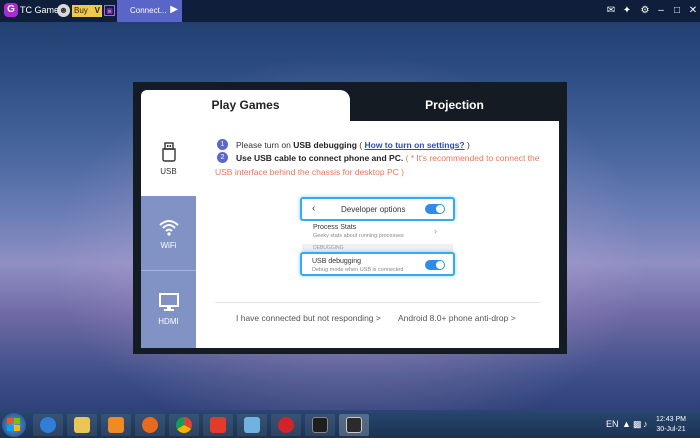 The width and height of the screenshot is (700, 438). Describe the element at coordinates (314, 208) in the screenshot. I see `back-chevron-icon: ‹` at that location.